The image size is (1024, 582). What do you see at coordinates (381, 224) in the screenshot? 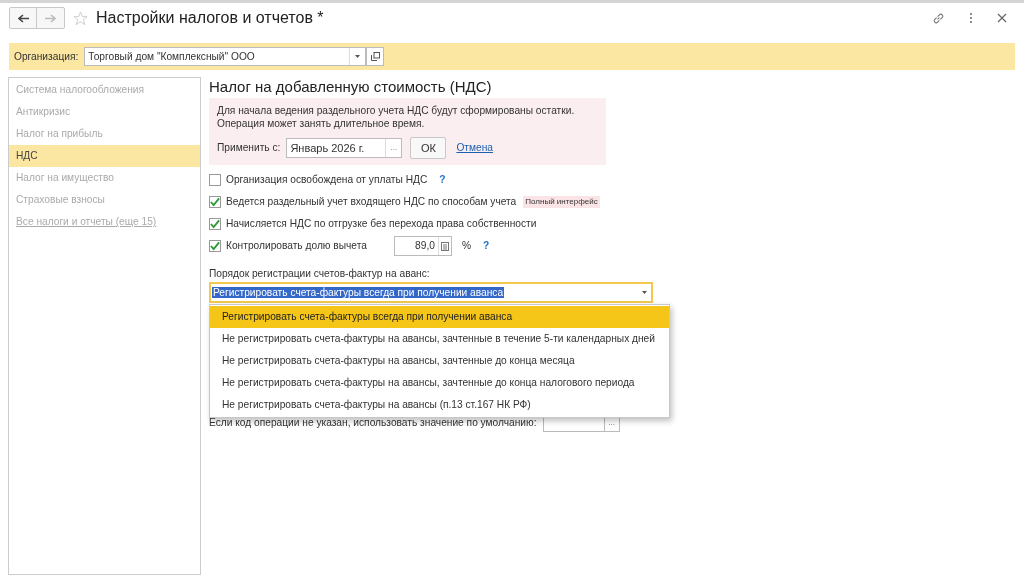
I see `option-label: Начисляется НДС по отгрузке без перехода права собственности` at bounding box center [381, 224].